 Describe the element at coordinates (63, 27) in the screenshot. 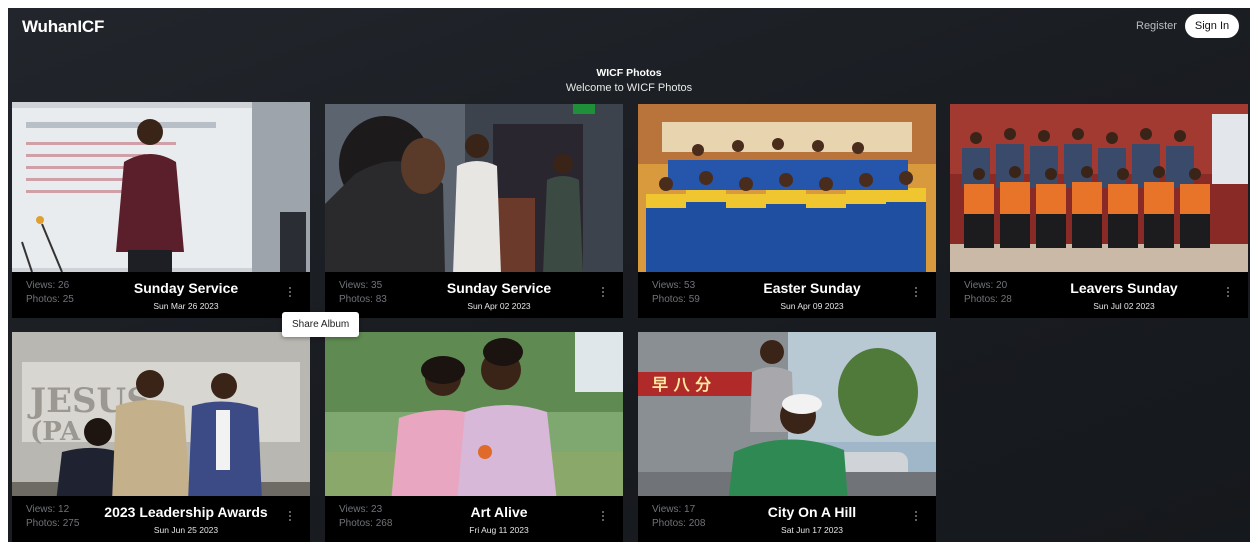

I see `brand-logo: WuhanICF` at that location.